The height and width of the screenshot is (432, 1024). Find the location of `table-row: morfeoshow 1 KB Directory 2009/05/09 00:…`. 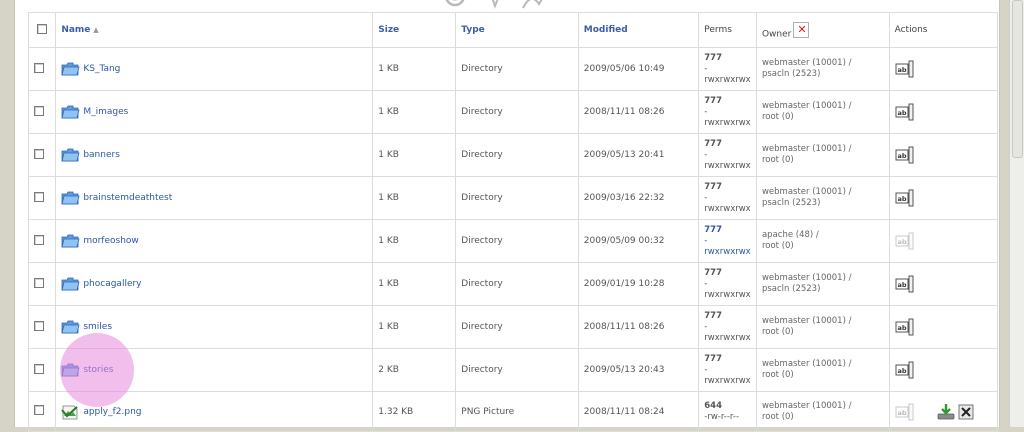

table-row: morfeoshow 1 KB Directory 2009/05/09 00:… is located at coordinates (513, 241).